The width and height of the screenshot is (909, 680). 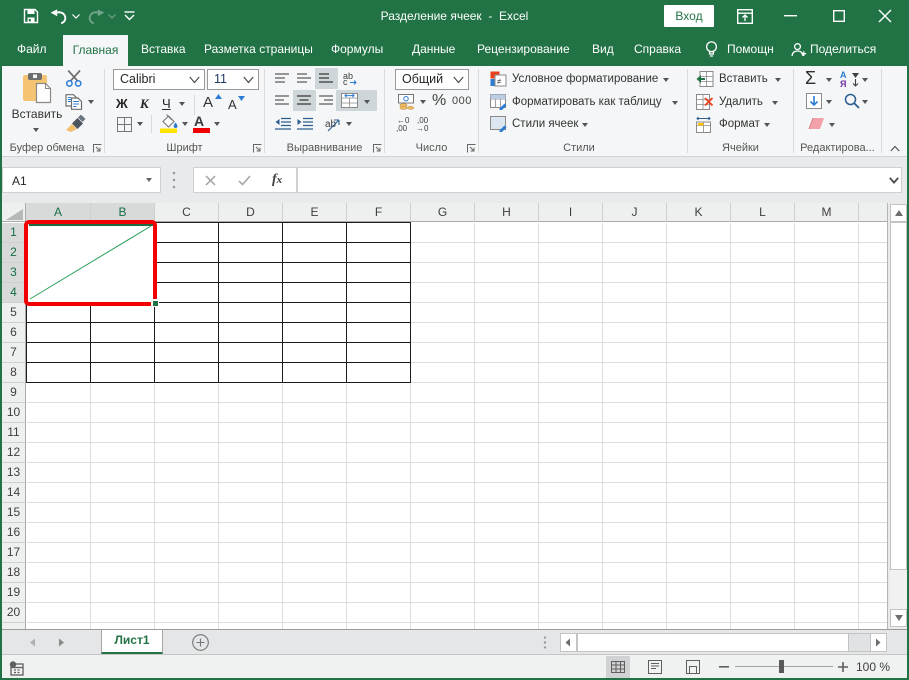 What do you see at coordinates (843, 83) in the screenshot?
I see `svg-text: Я` at bounding box center [843, 83].